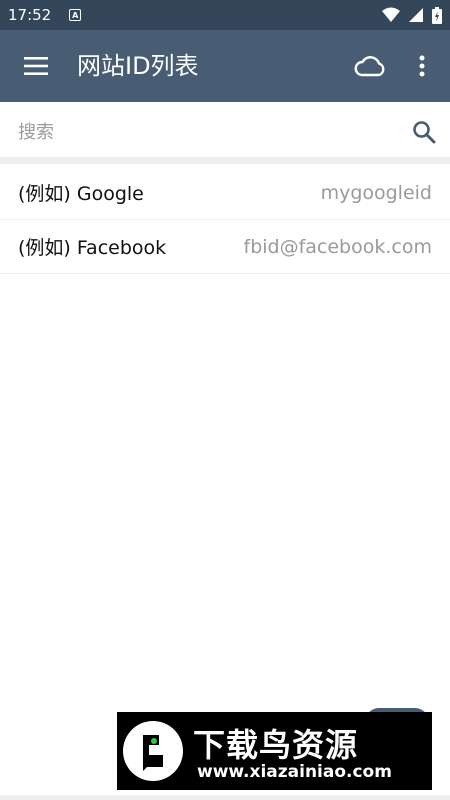  What do you see at coordinates (208, 132) in the screenshot?
I see `search-input` at bounding box center [208, 132].